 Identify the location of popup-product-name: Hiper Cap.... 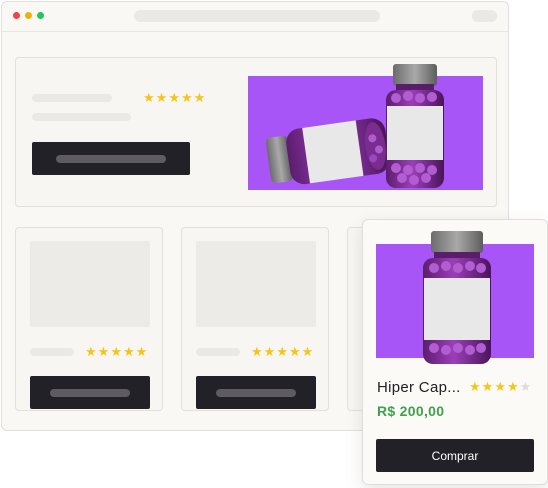
(419, 387).